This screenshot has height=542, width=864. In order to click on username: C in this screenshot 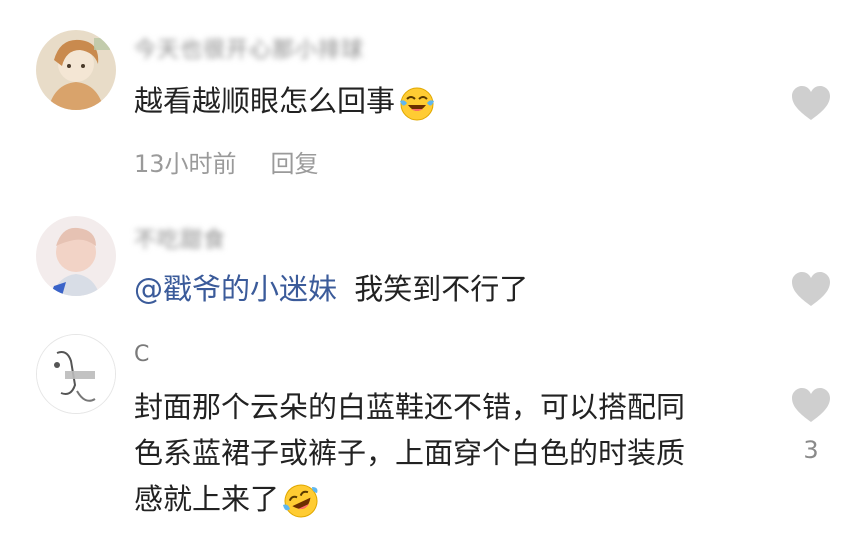, I will do `click(141, 354)`.